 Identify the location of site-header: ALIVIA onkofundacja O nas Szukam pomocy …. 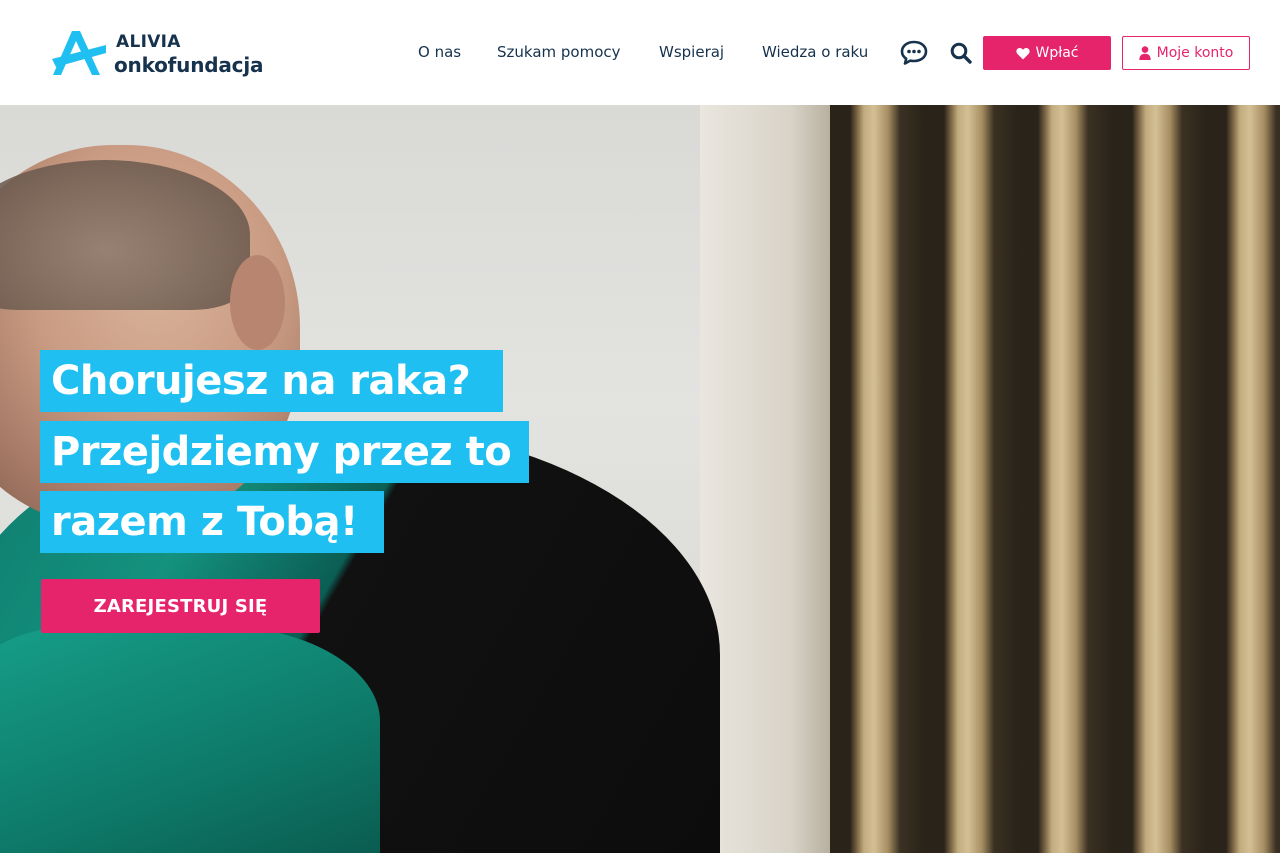
(640, 52).